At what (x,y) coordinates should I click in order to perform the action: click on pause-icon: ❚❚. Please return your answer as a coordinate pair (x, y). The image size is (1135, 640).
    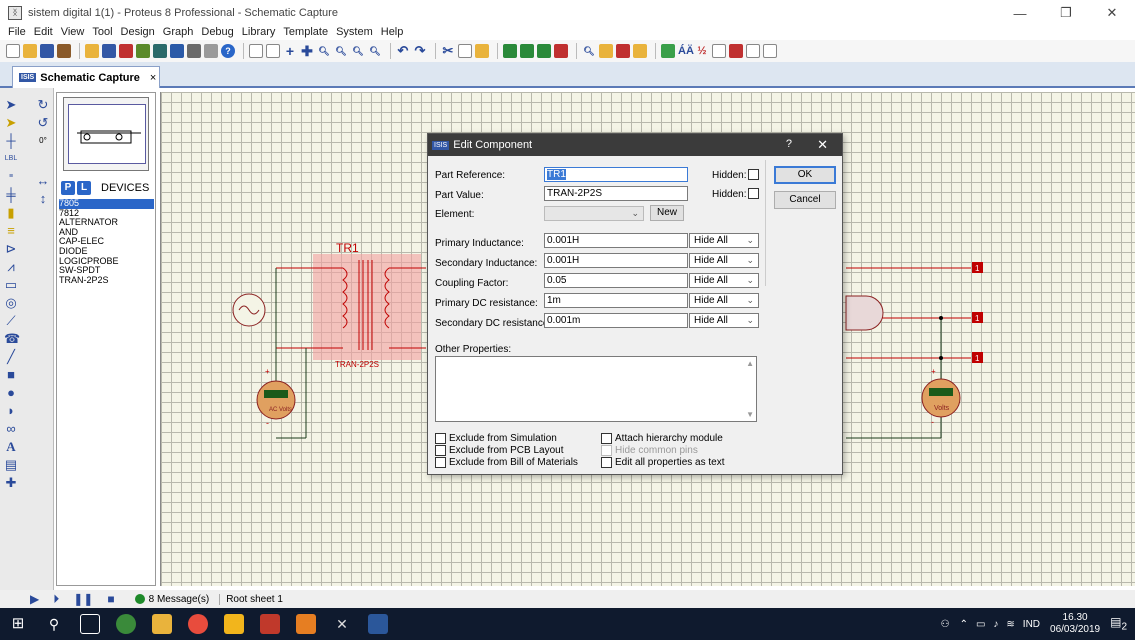
    Looking at the image, I should click on (83, 599).